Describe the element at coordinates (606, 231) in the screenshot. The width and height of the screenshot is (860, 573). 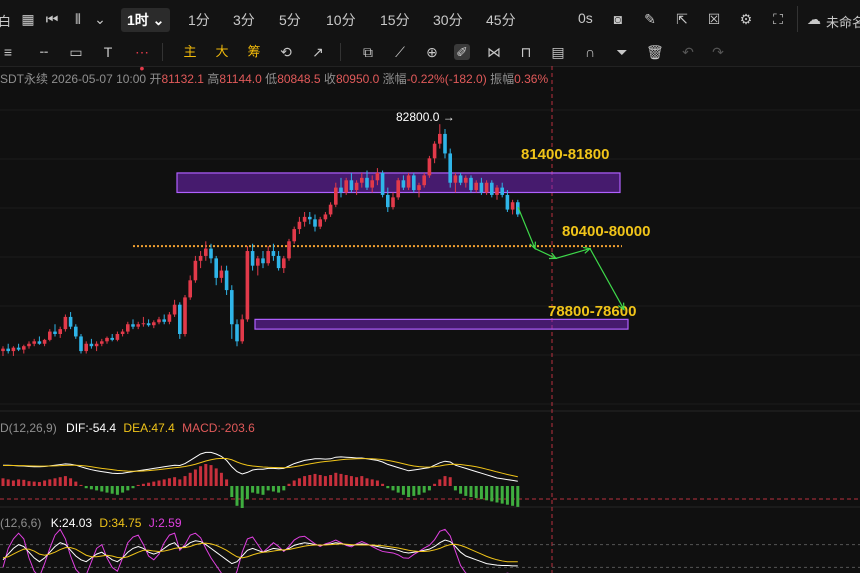
I see `dotted-level-label: 80400-80000` at that location.